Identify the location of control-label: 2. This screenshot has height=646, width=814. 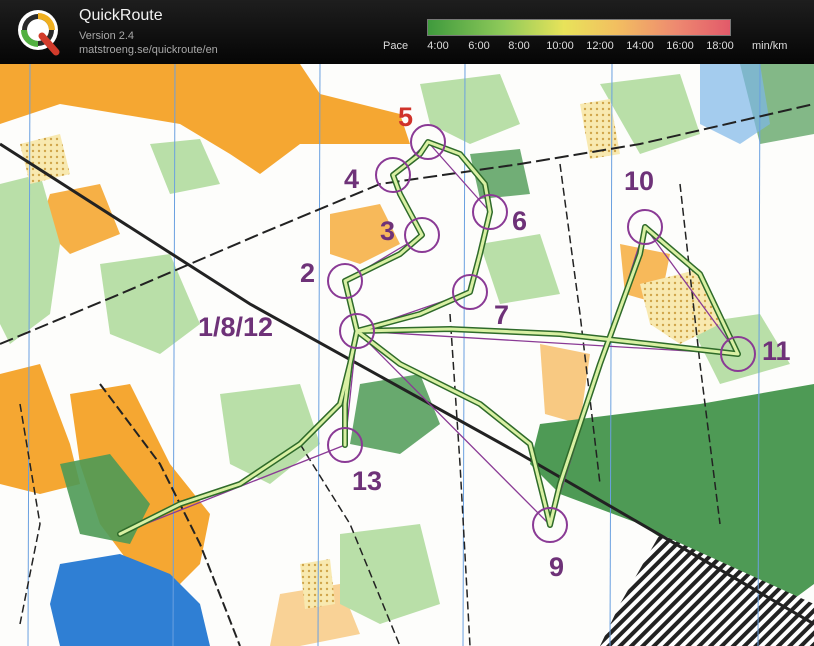
(307, 273).